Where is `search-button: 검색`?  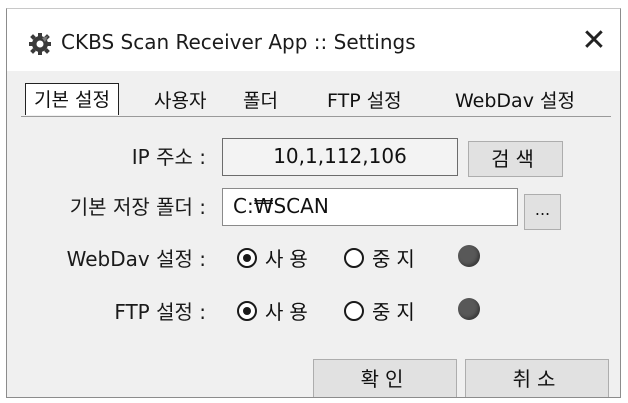
search-button: 검색 is located at coordinates (515, 159).